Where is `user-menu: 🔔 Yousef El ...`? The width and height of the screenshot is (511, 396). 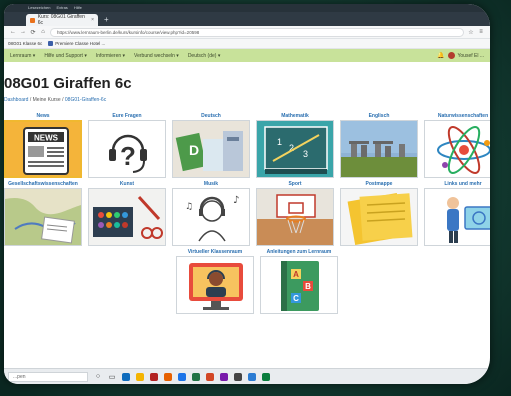
user-menu: 🔔 Yousef El ... is located at coordinates (460, 55).